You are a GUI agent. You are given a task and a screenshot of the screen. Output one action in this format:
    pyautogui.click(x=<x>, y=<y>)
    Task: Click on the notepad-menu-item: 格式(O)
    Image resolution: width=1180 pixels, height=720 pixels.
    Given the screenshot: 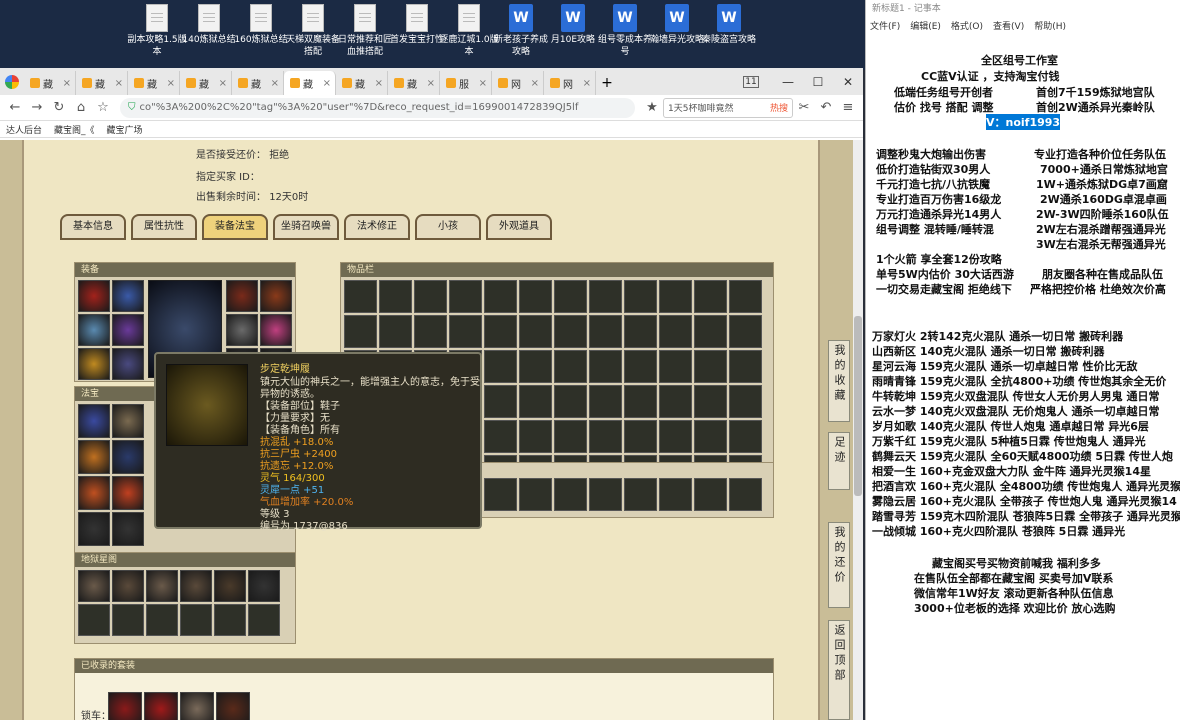 What is the action you would take?
    pyautogui.click(x=967, y=27)
    